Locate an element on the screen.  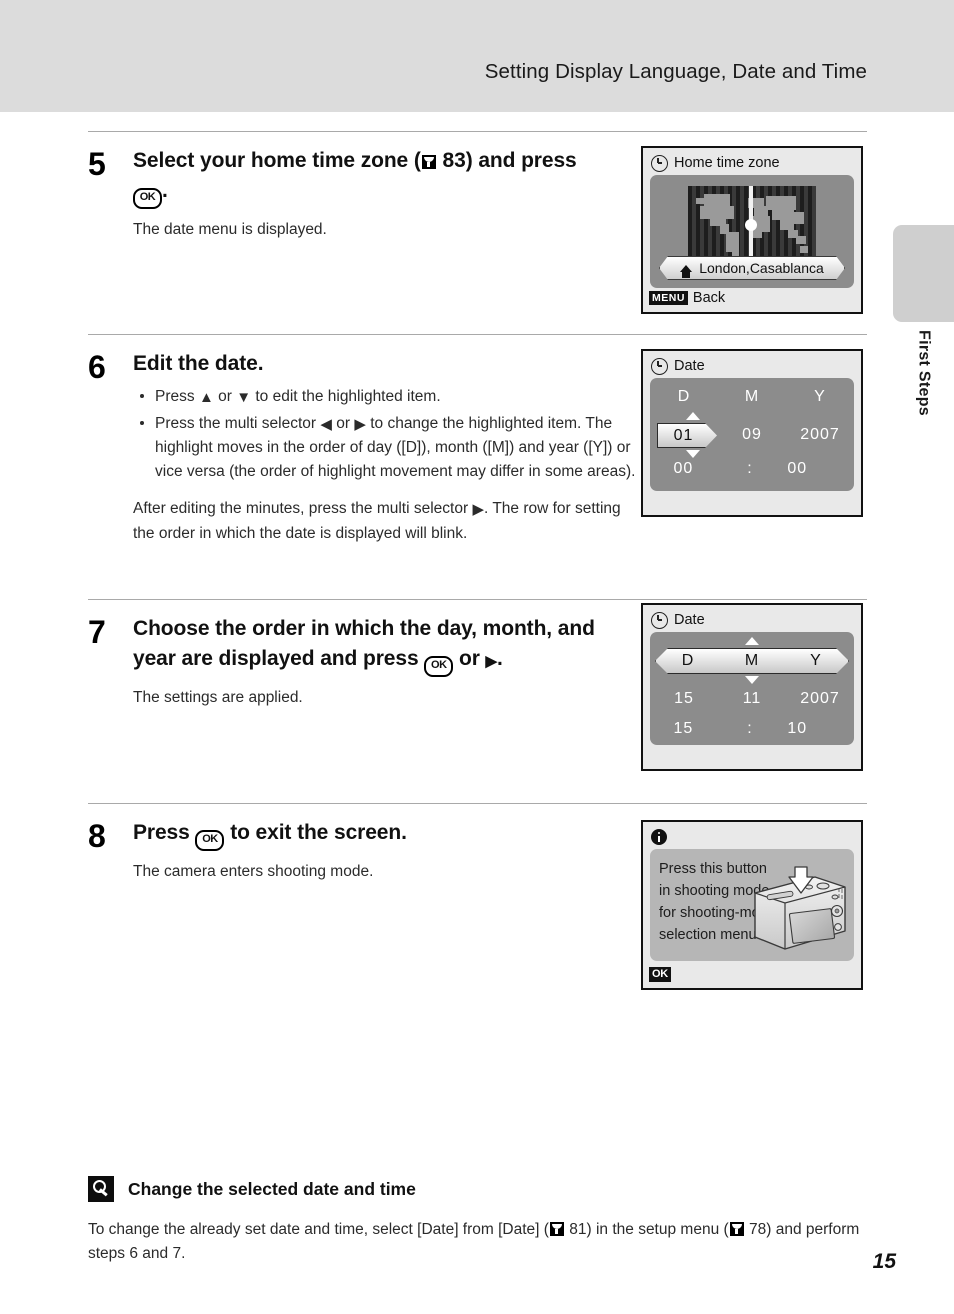
col-header-year: Y is located at coordinates (820, 396).